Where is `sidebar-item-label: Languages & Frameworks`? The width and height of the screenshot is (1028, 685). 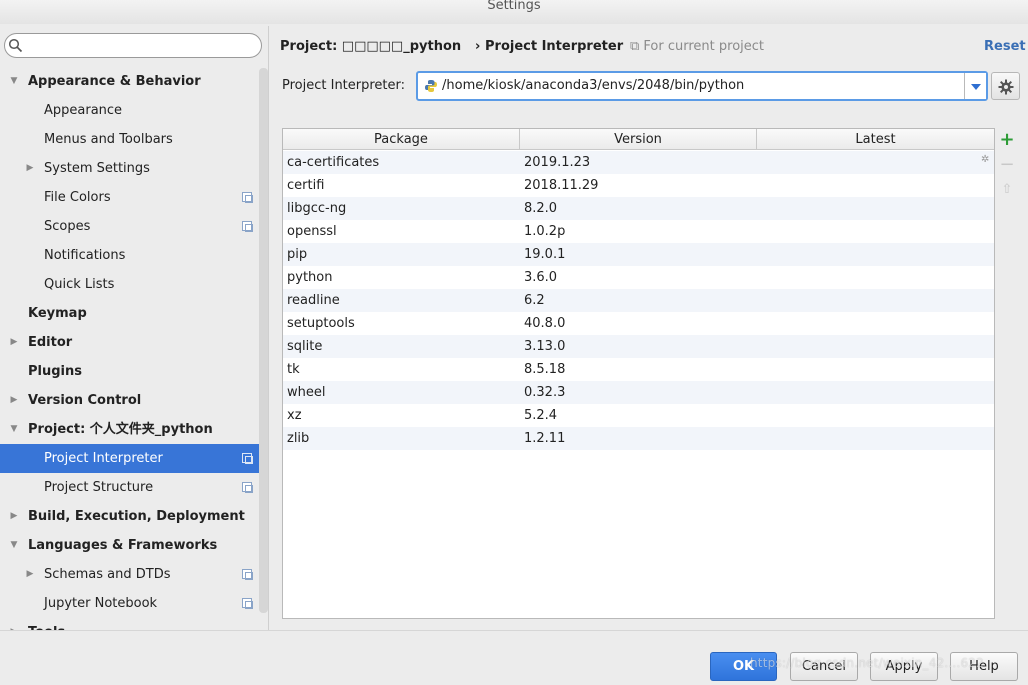
sidebar-item-label: Languages & Frameworks is located at coordinates (123, 545).